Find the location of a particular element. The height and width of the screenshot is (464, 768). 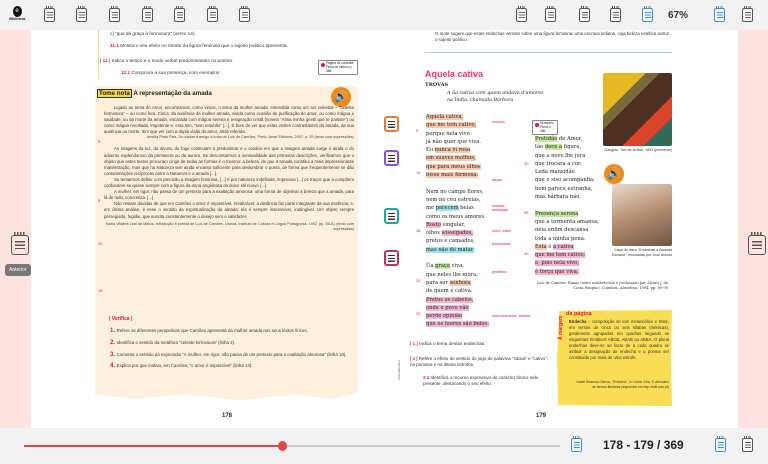

poem-text: nela enfim descansa is located at coordinates (562, 230).